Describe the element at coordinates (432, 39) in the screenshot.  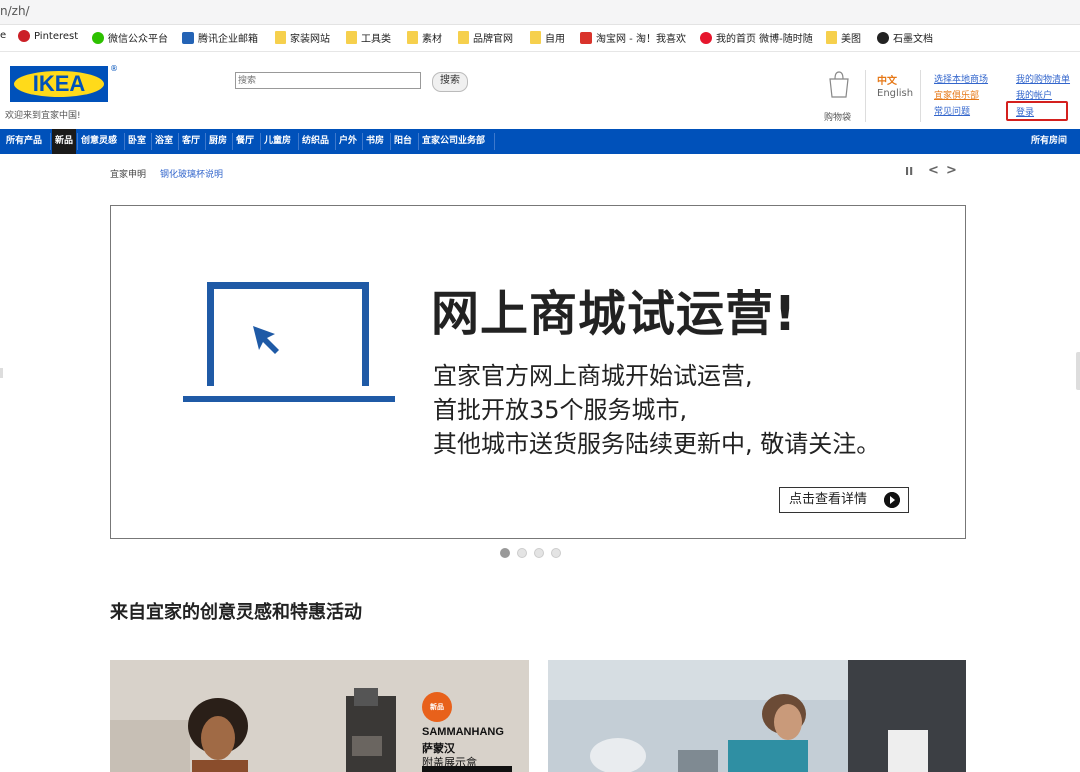
I see `bookmark-label: 素材` at that location.